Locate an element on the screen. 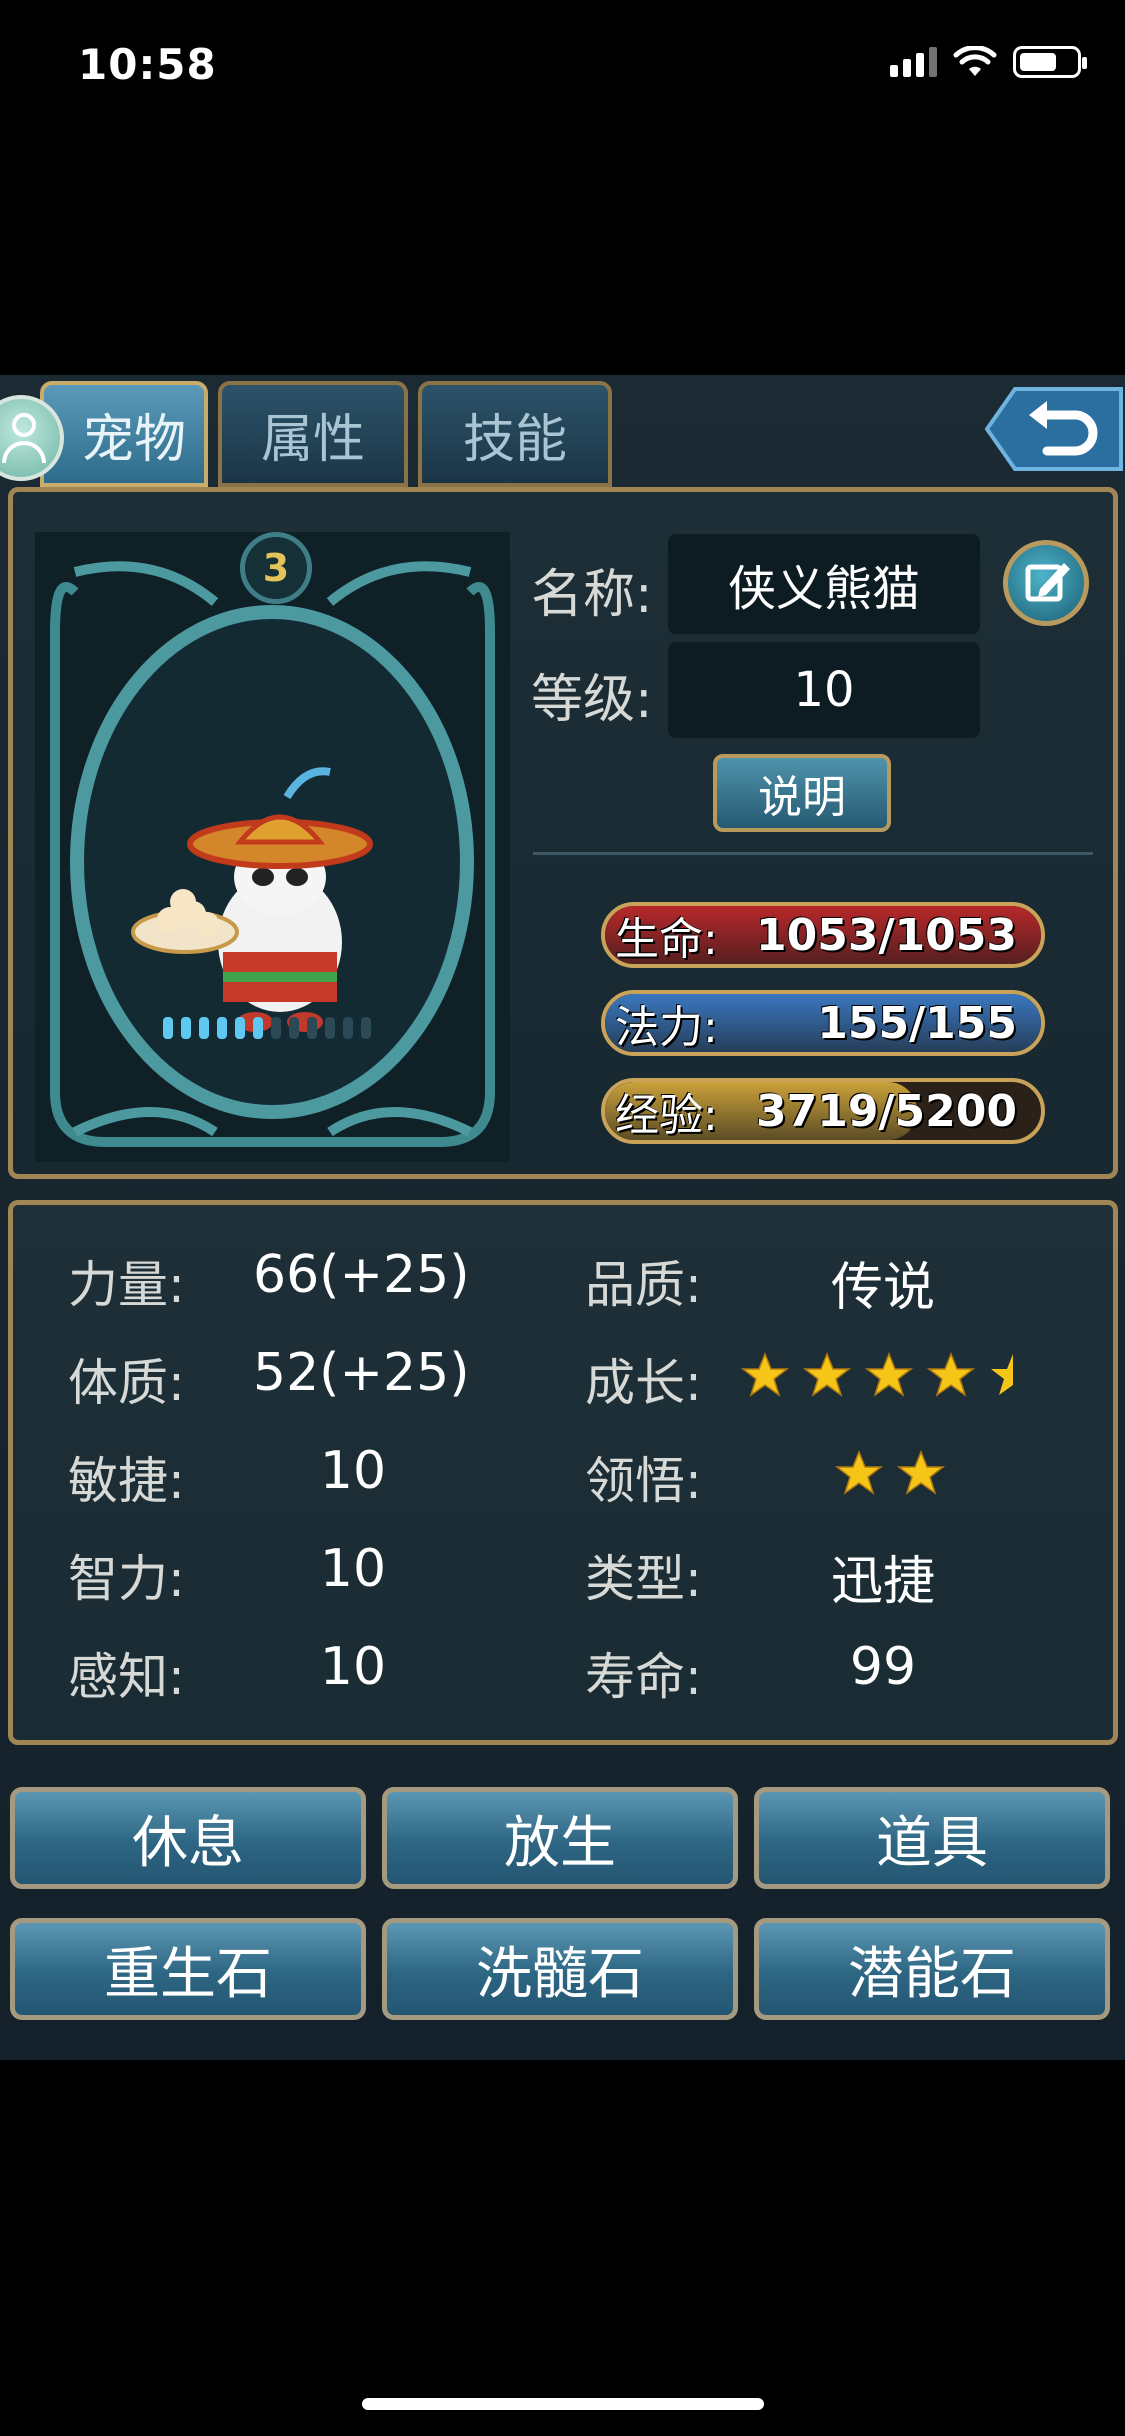  lifespan-value: 99 is located at coordinates (883, 1667).